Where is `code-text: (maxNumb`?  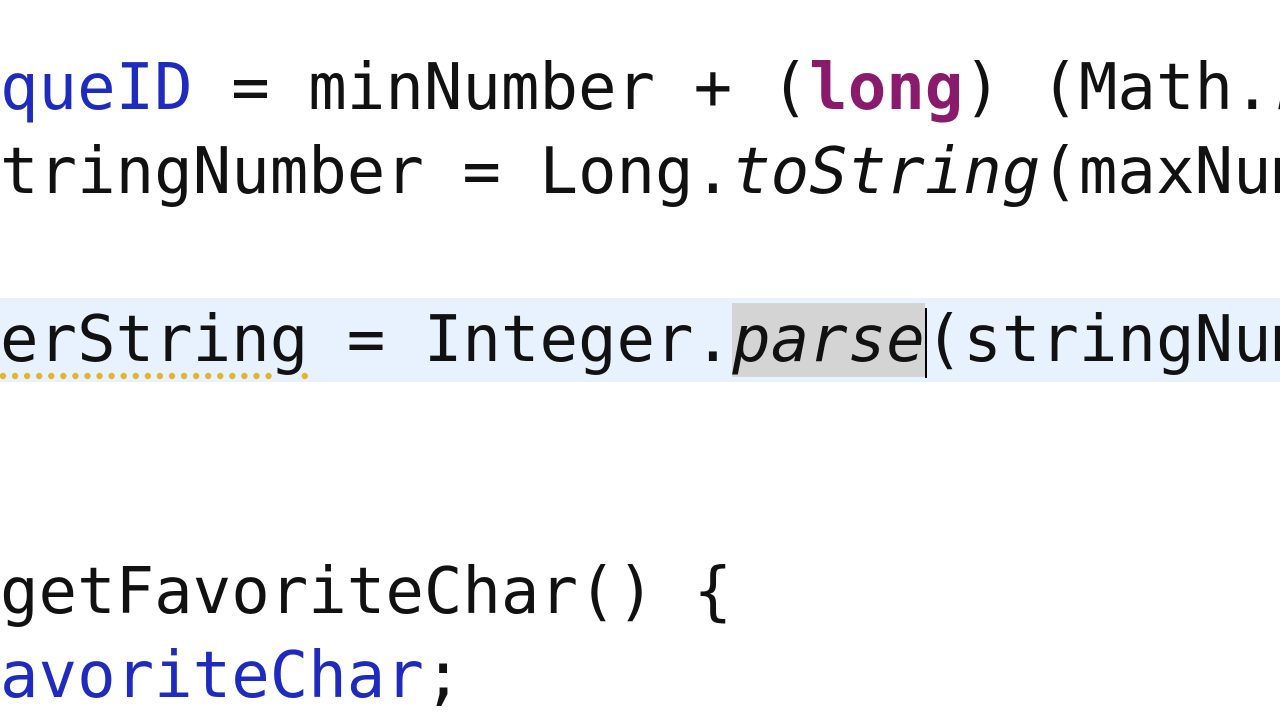
code-text: (maxNumb is located at coordinates (1160, 172).